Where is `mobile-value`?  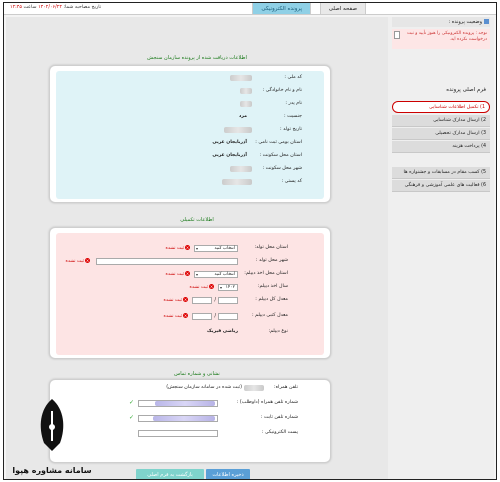
mobile-value is located at coordinates (254, 388).